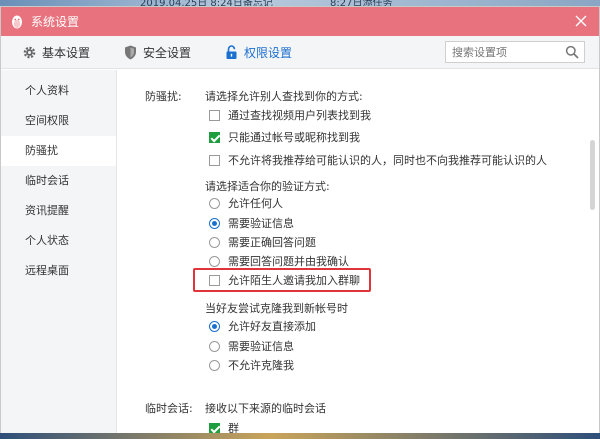 Image resolution: width=600 pixels, height=439 pixels. Describe the element at coordinates (29, 52) in the screenshot. I see `gear-icon` at that location.